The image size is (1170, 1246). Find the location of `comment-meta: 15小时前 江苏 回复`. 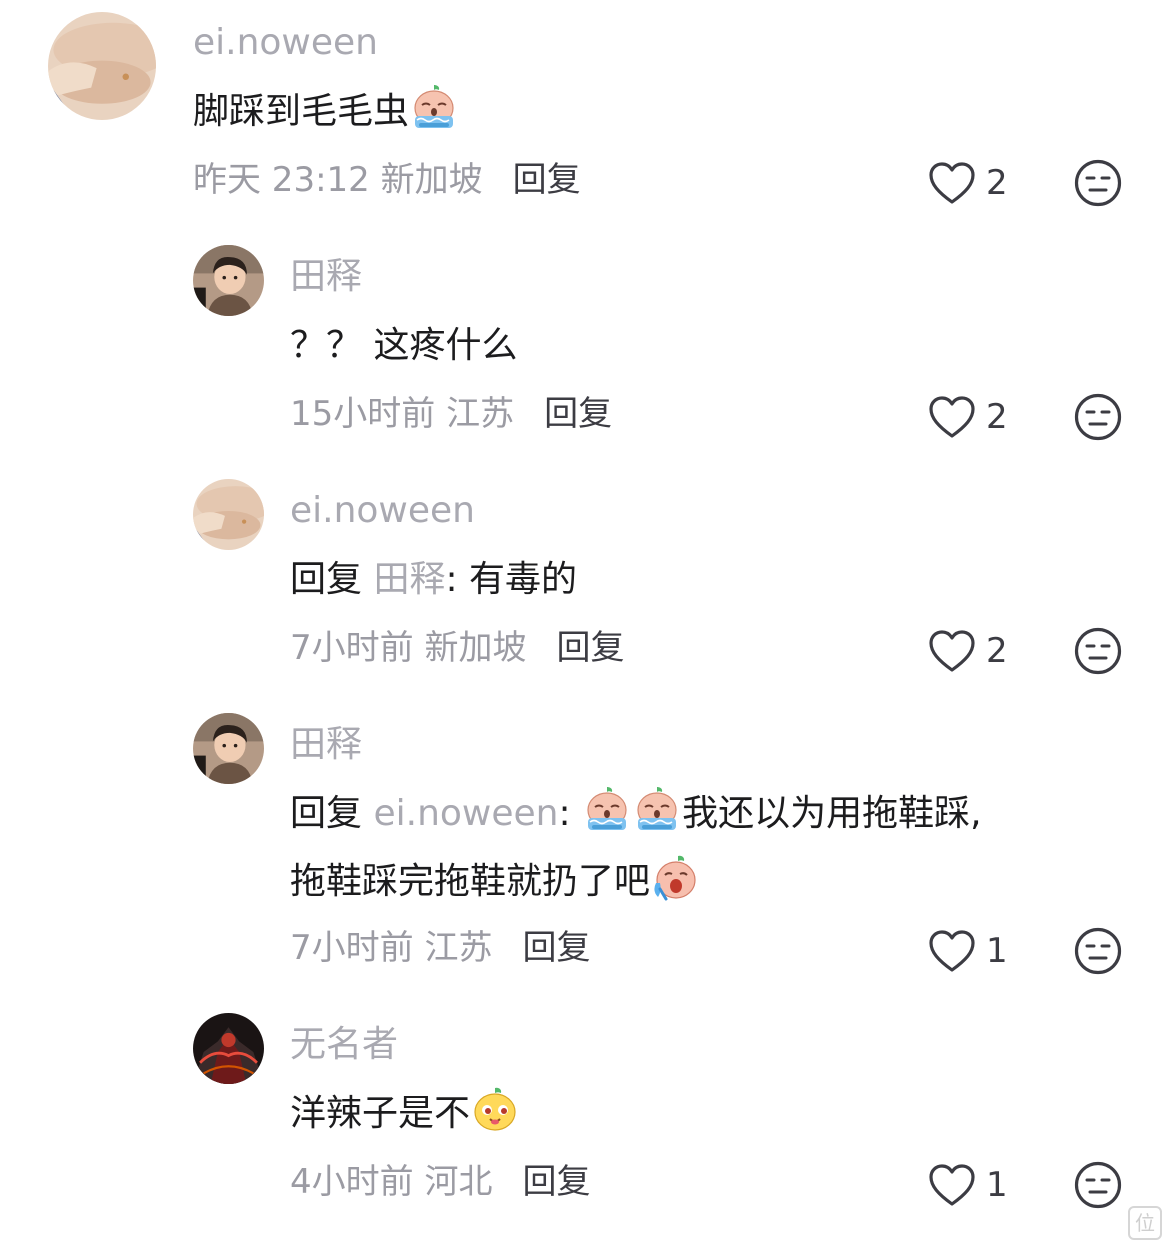

comment-meta: 15小时前 江苏 回复 is located at coordinates (451, 414).